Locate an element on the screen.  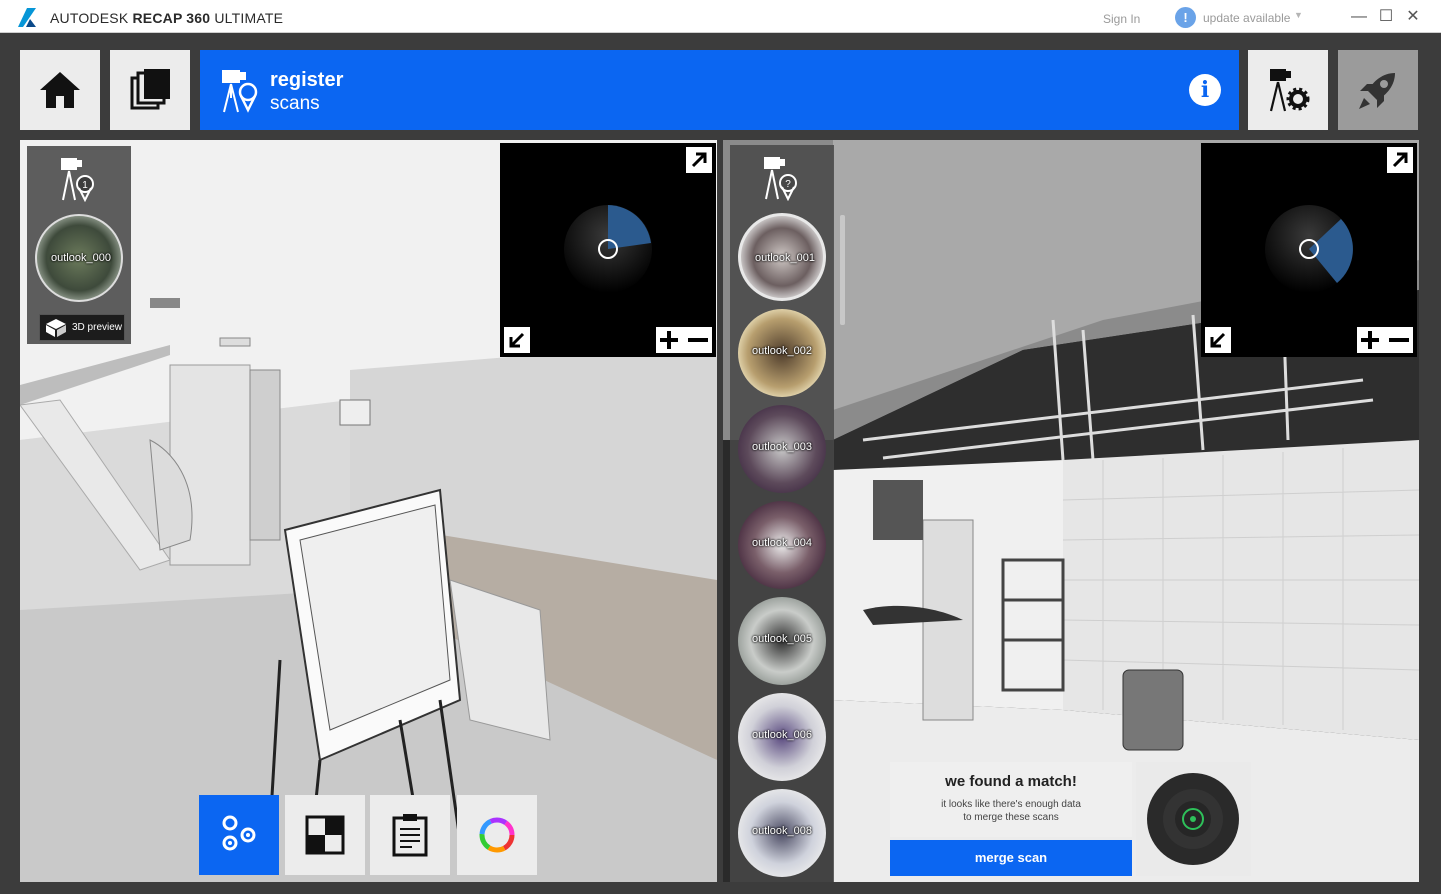
scan-label: outlook_000 is located at coordinates (81, 258).